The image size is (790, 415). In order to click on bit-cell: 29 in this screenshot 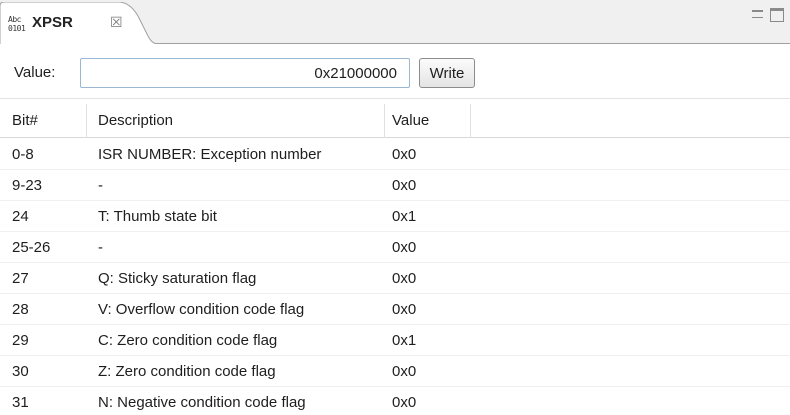, I will do `click(20, 340)`.